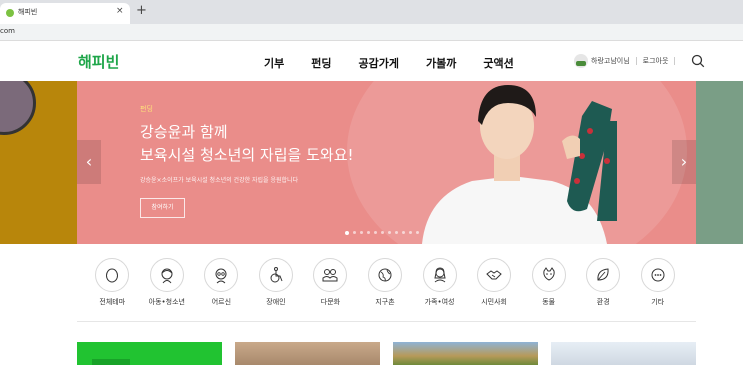  I want to click on search-icon, so click(698, 61).